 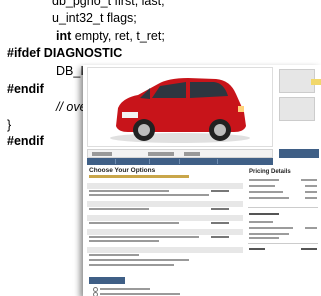 I want to click on pricing-title: Pricing Details, so click(x=270, y=172).